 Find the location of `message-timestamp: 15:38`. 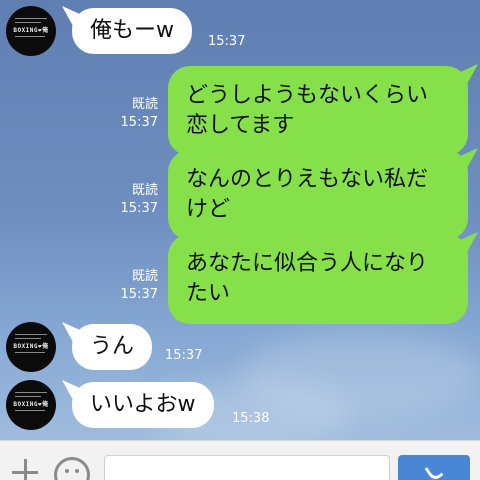

message-timestamp: 15:38 is located at coordinates (251, 418).